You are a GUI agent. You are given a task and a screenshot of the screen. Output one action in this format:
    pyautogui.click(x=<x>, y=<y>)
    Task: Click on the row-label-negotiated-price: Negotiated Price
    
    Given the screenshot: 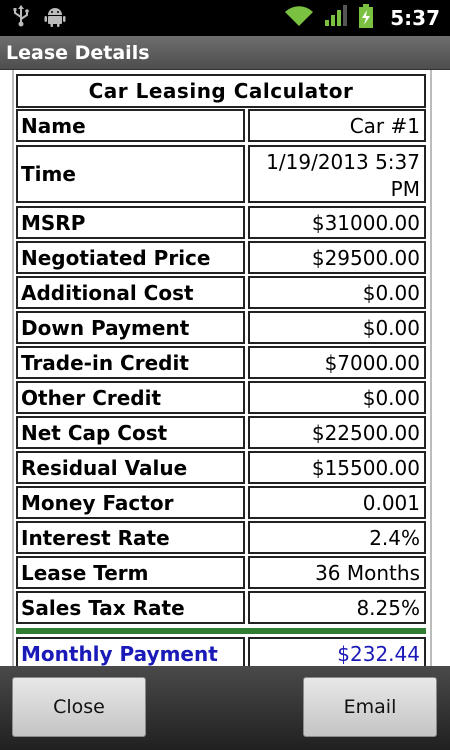 What is the action you would take?
    pyautogui.click(x=130, y=257)
    